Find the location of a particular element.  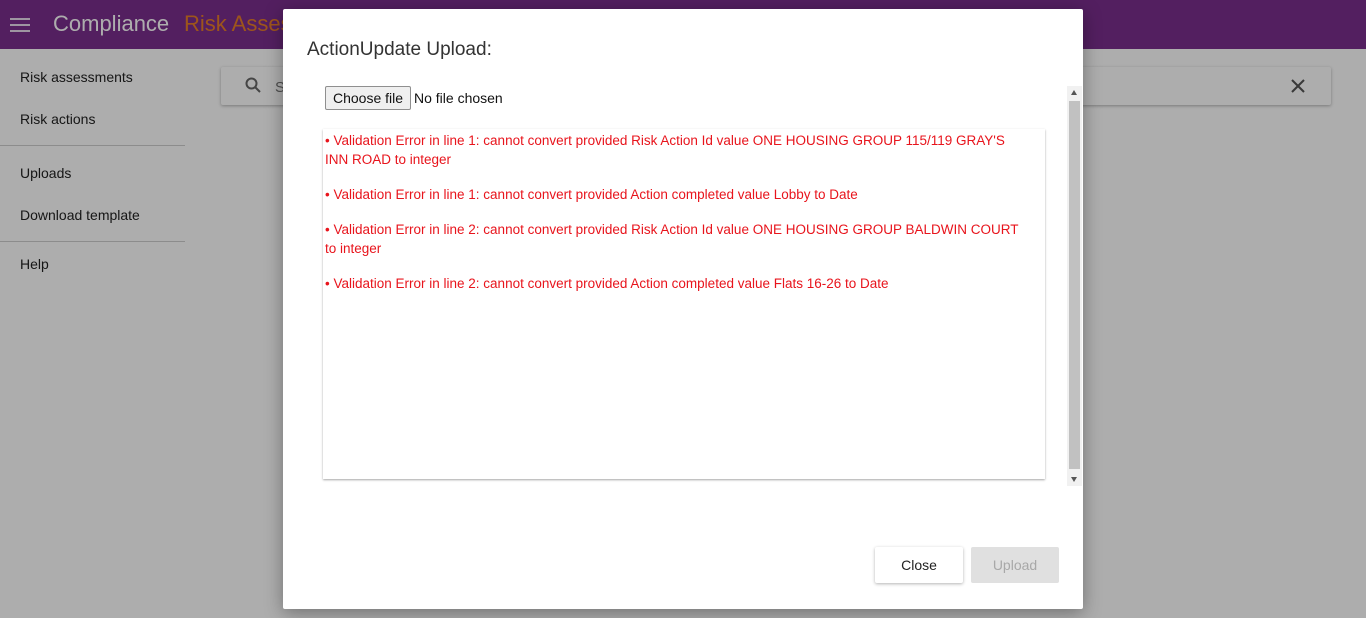

scrollbar-thumb is located at coordinates (1074, 285).